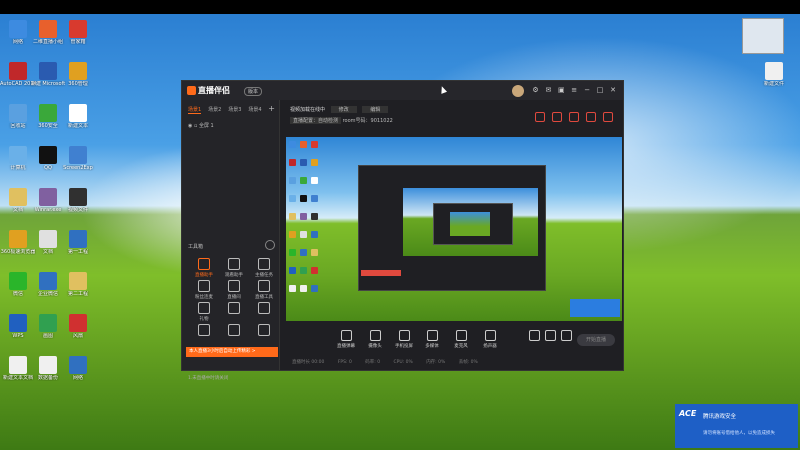  What do you see at coordinates (234, 109) in the screenshot?
I see `tab-scene-3: 场景3` at bounding box center [234, 109].